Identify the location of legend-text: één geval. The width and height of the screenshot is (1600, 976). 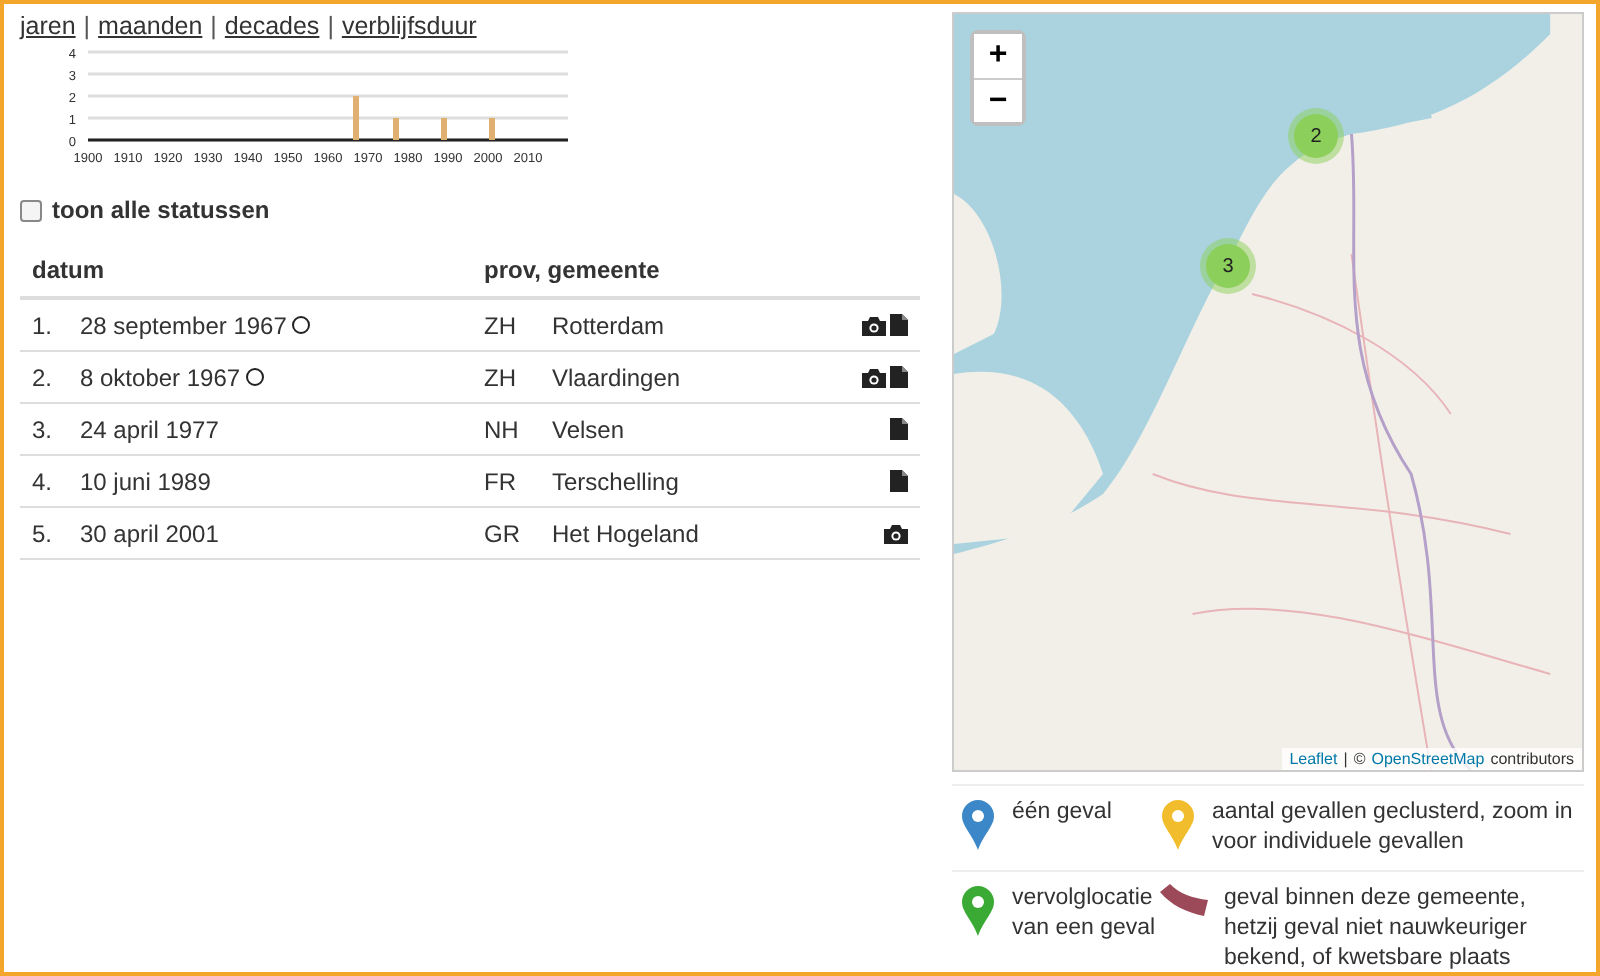
(1062, 813).